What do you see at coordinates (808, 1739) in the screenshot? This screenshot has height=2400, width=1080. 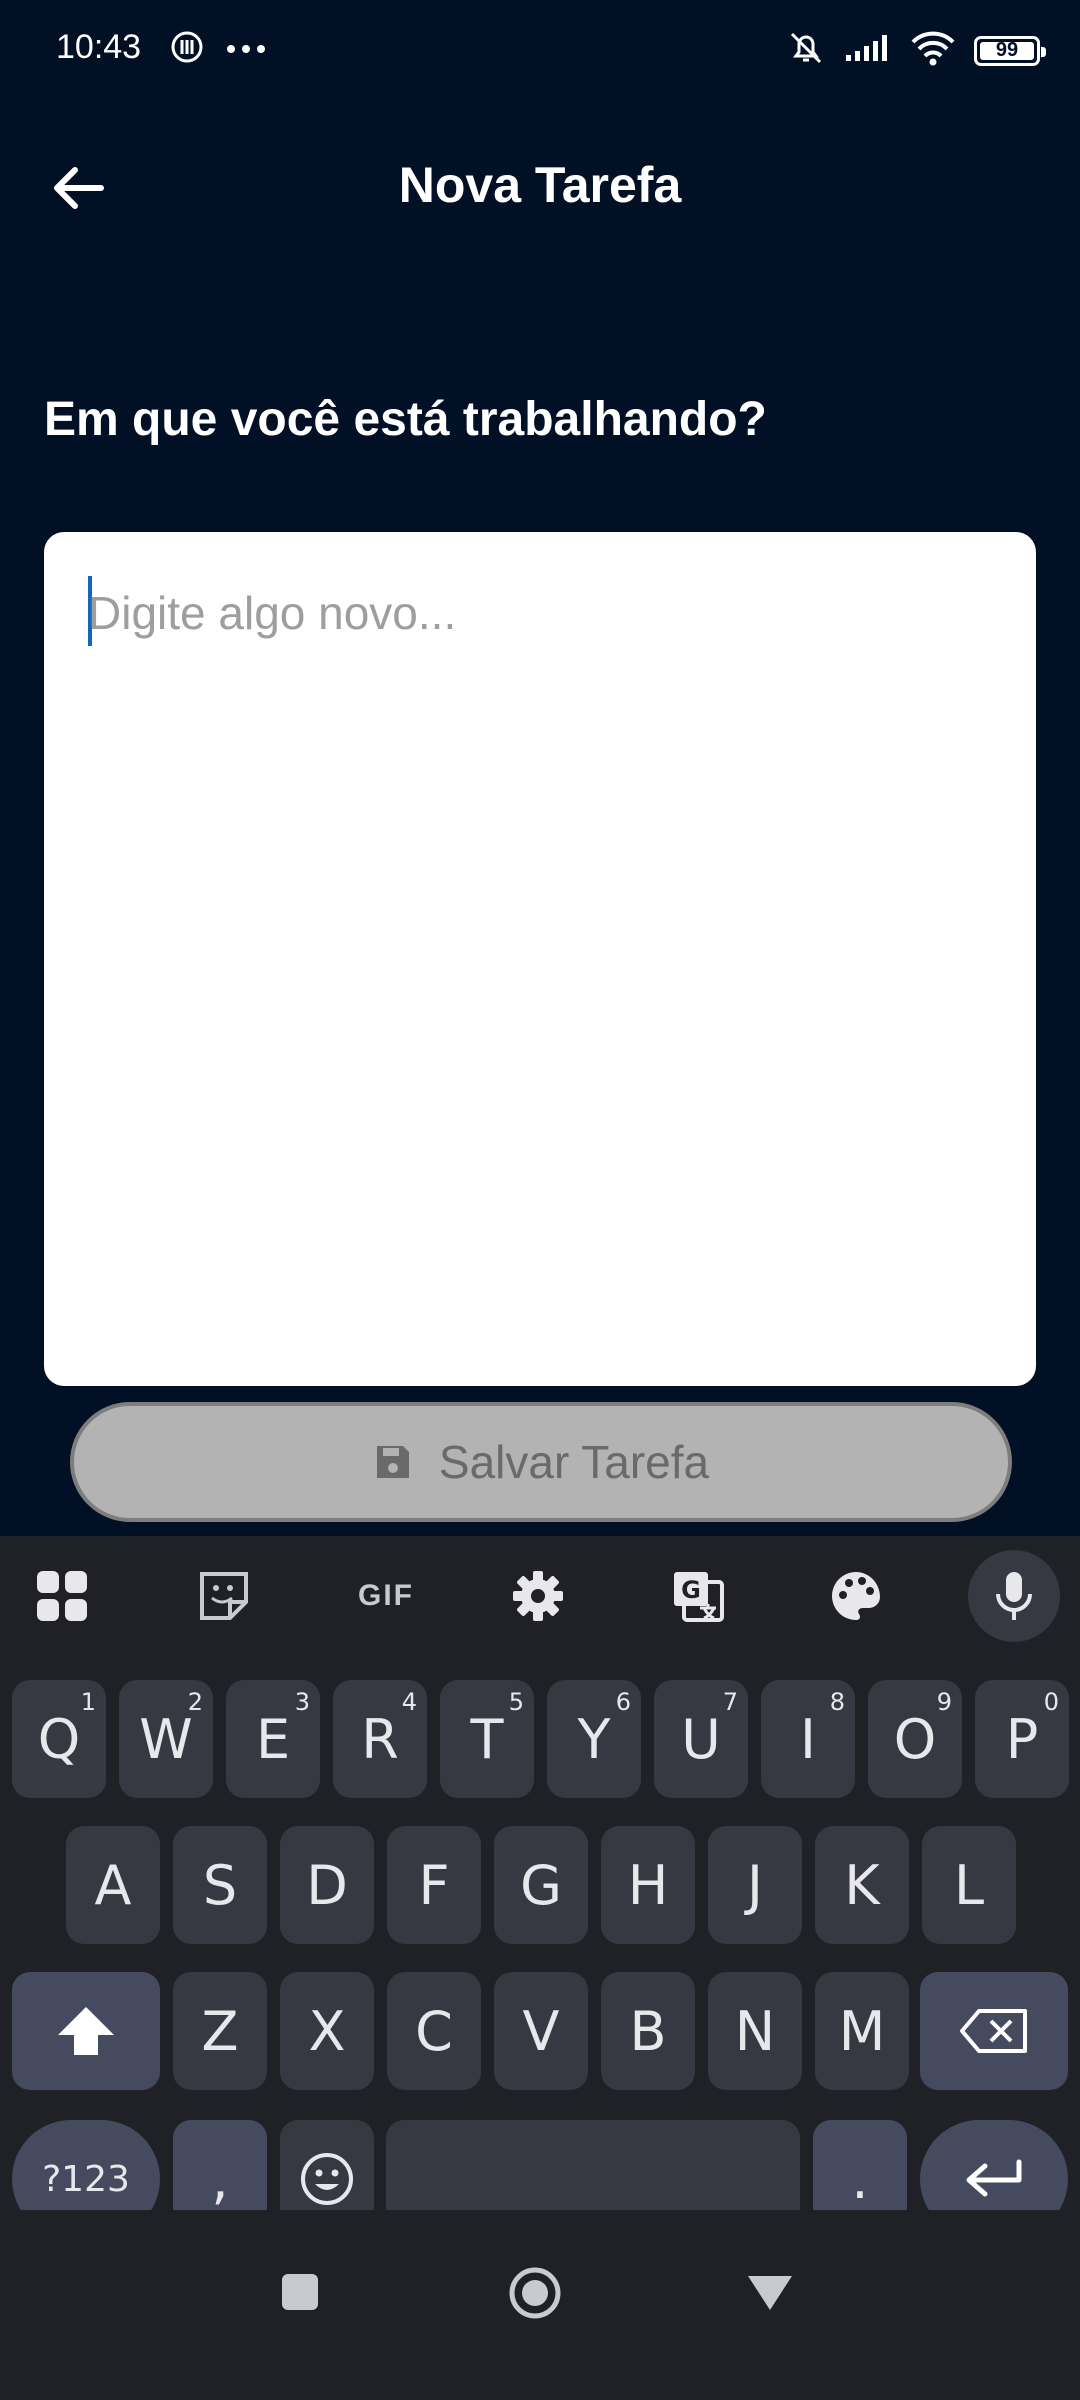 I see `key-i: I8` at bounding box center [808, 1739].